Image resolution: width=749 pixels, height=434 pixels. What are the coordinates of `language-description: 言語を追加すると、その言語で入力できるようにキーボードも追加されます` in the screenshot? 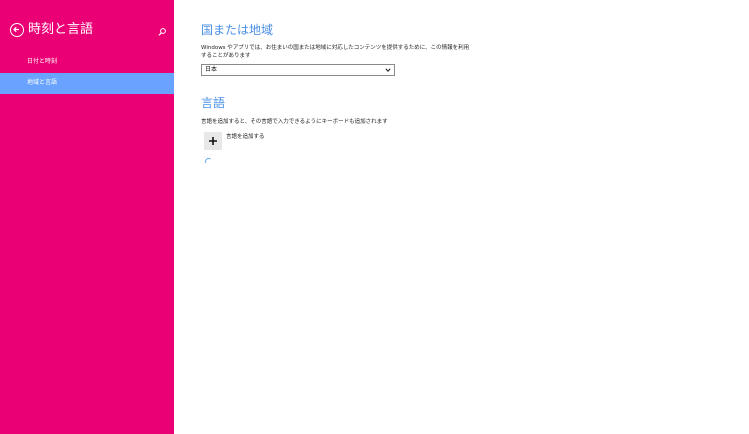 It's located at (294, 122).